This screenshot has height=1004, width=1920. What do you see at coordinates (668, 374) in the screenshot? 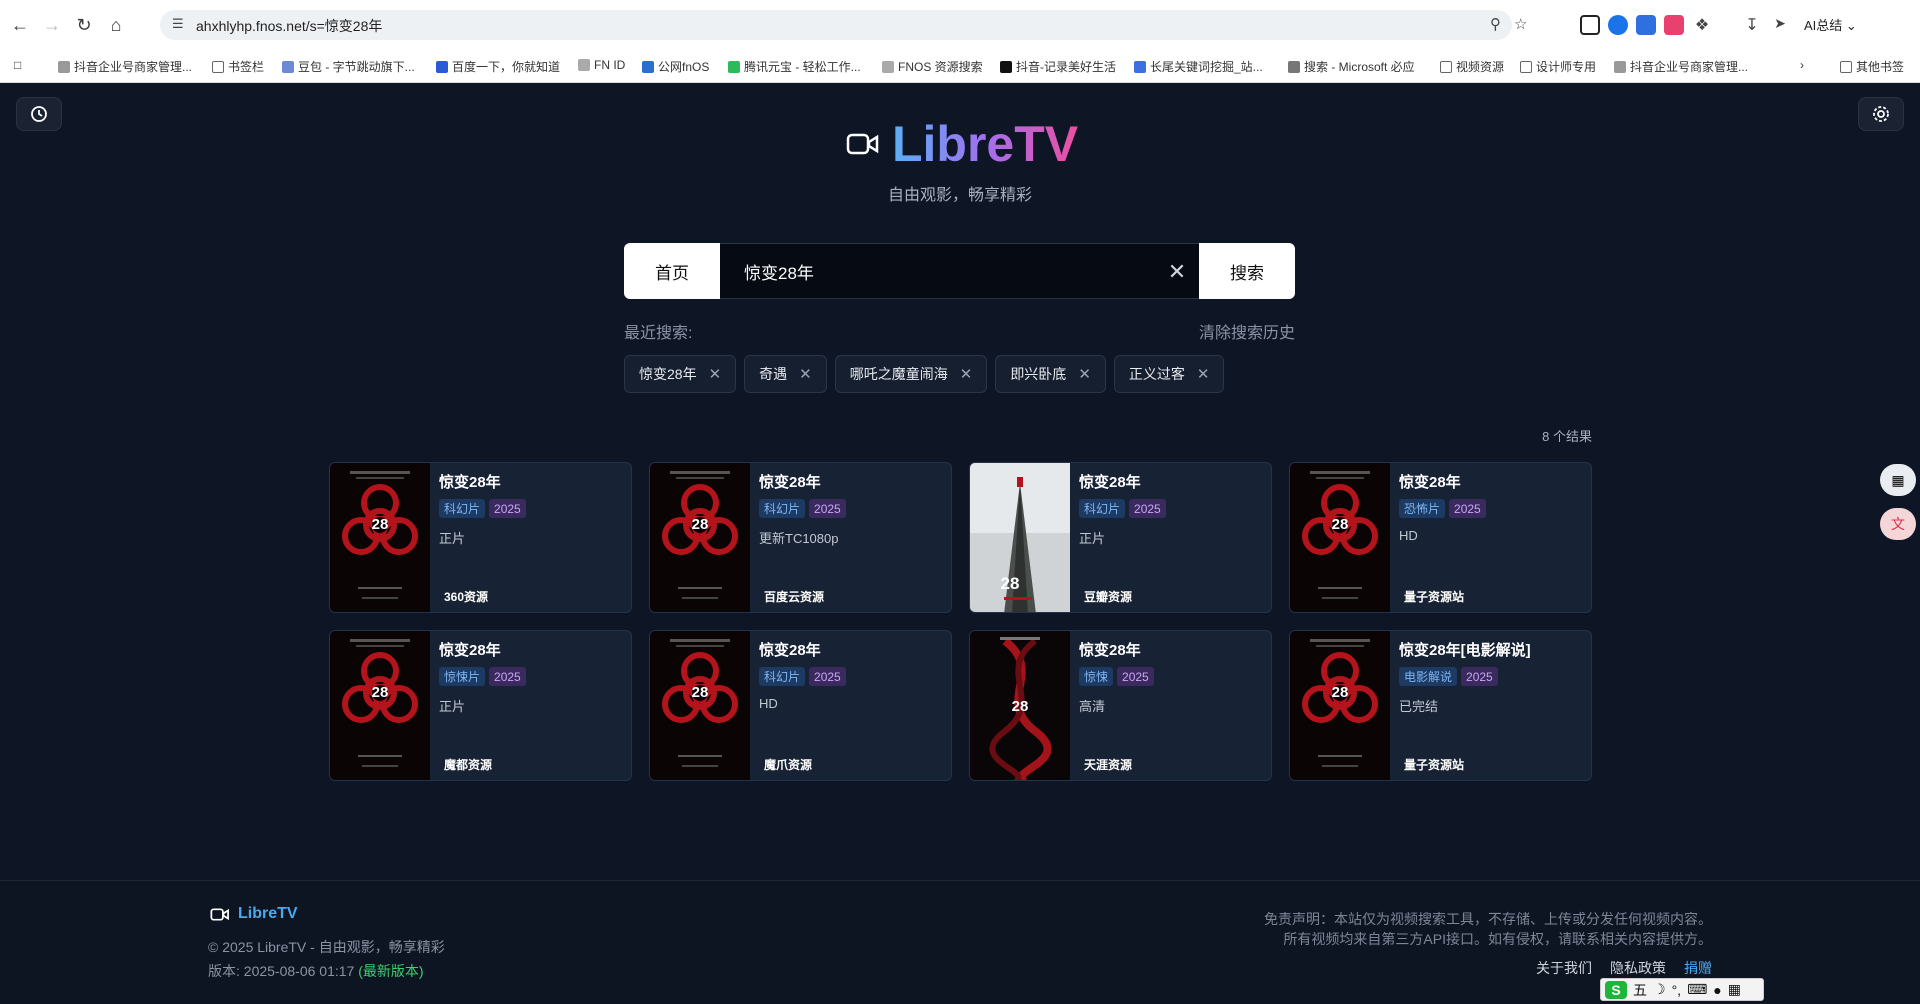
I see `tag-label: 惊变28年` at bounding box center [668, 374].